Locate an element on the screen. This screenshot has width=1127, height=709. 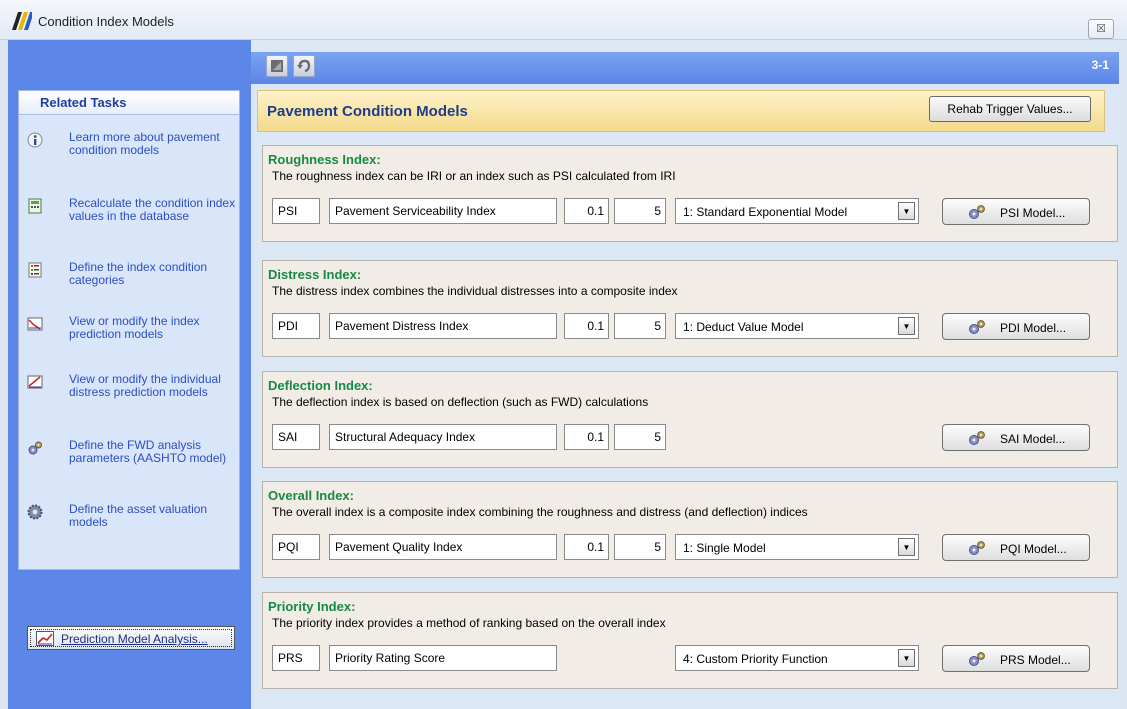
task-label: Define the index condition categories is located at coordinates (138, 273).